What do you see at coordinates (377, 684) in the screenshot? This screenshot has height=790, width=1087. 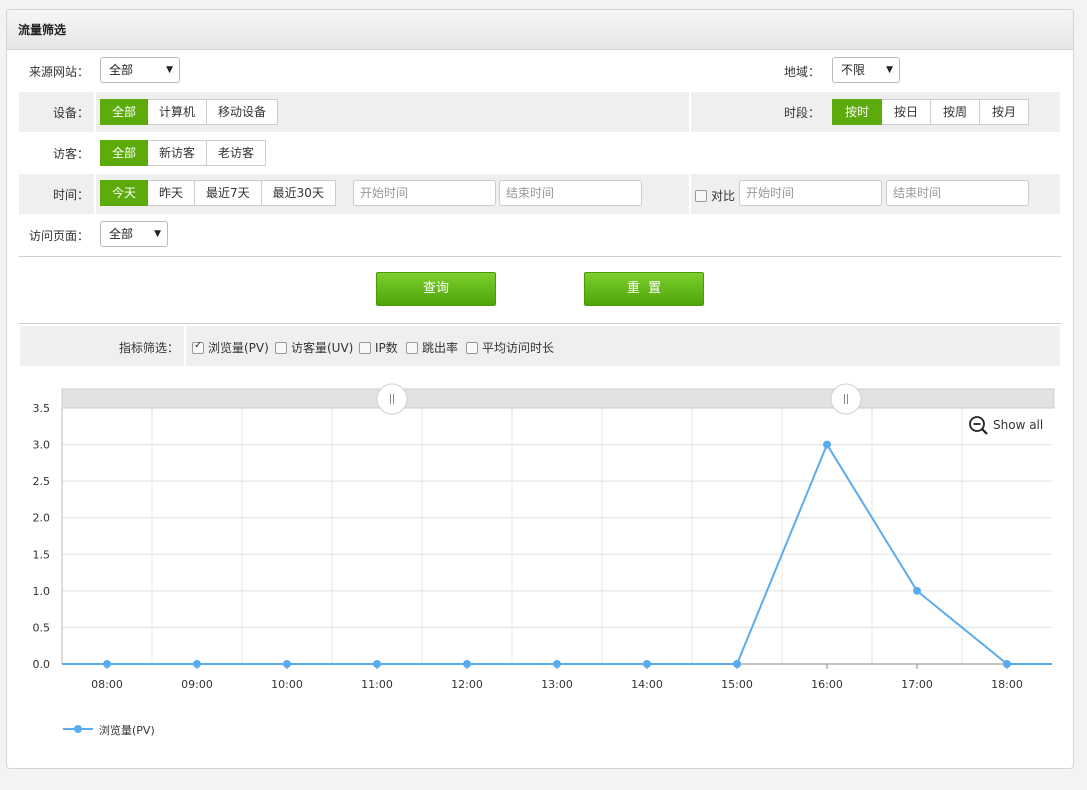 I see `x-tick-label: 11:00` at bounding box center [377, 684].